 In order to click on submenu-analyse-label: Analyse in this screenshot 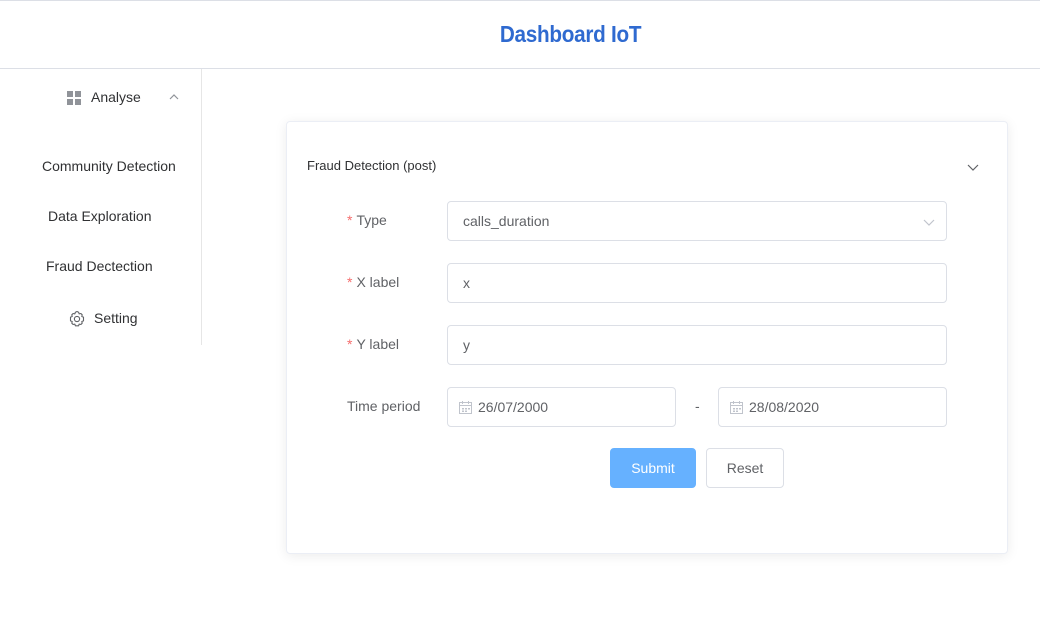, I will do `click(116, 97)`.